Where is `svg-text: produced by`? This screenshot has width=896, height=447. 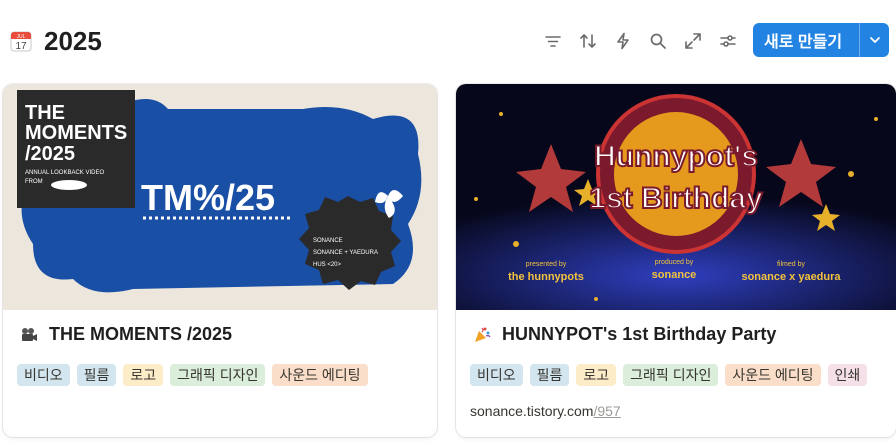
svg-text: produced by is located at coordinates (674, 262).